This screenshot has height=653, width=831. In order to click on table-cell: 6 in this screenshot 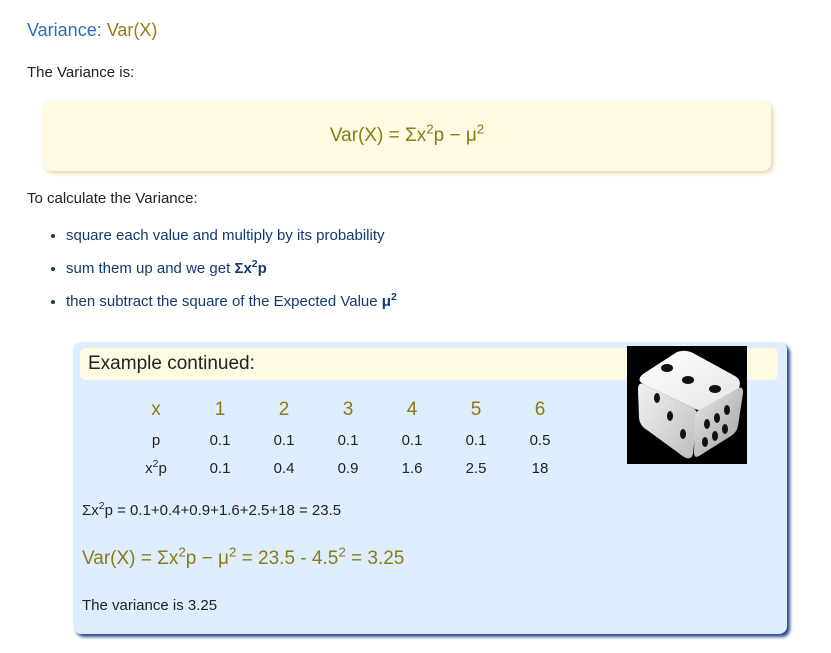, I will do `click(540, 409)`.